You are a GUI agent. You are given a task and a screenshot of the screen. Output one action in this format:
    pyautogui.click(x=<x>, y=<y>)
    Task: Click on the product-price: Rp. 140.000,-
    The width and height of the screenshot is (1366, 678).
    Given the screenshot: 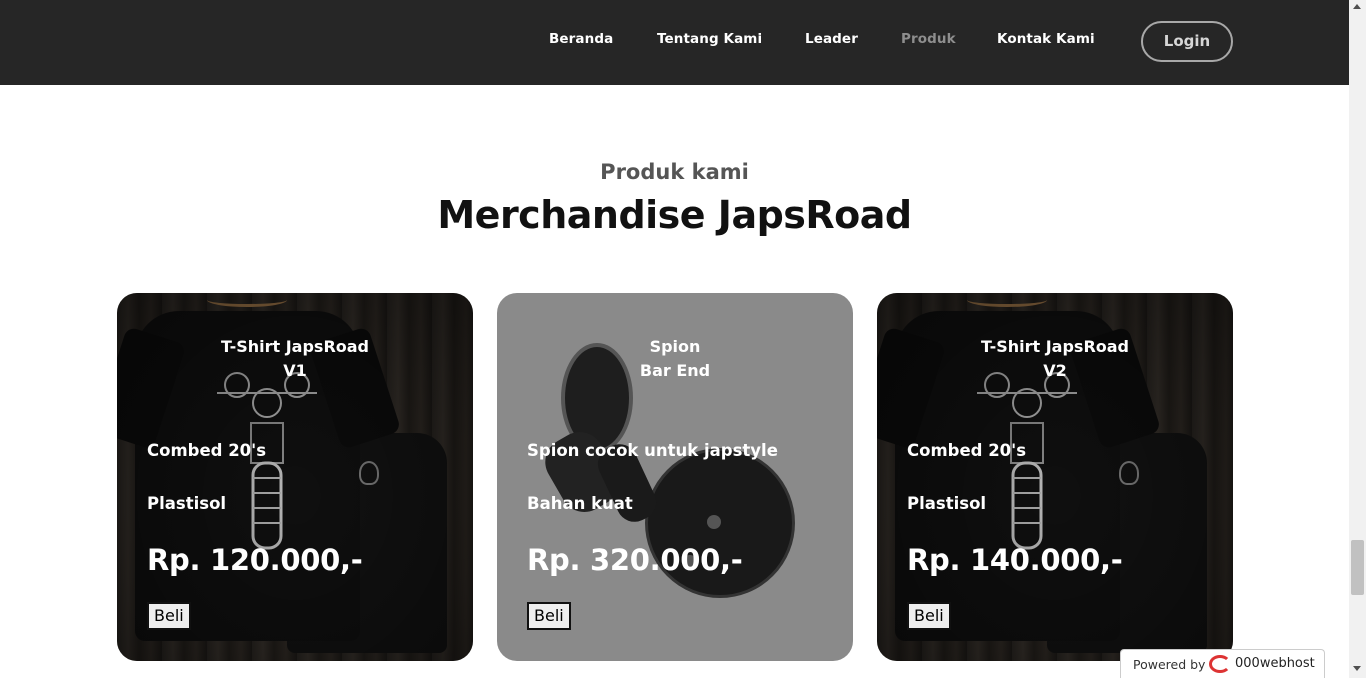 What is the action you would take?
    pyautogui.click(x=1015, y=560)
    